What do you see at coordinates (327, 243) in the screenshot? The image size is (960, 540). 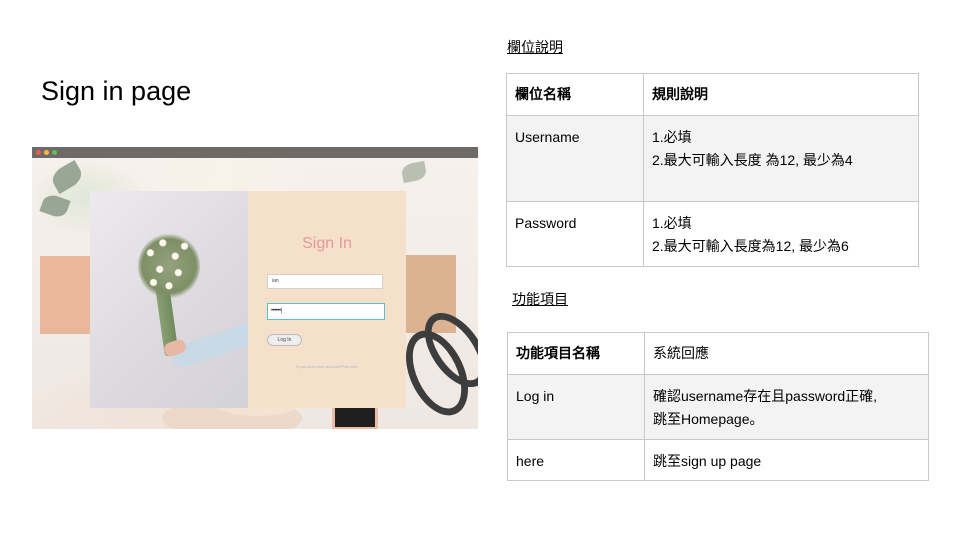 I see `signin-heading: Sign In` at bounding box center [327, 243].